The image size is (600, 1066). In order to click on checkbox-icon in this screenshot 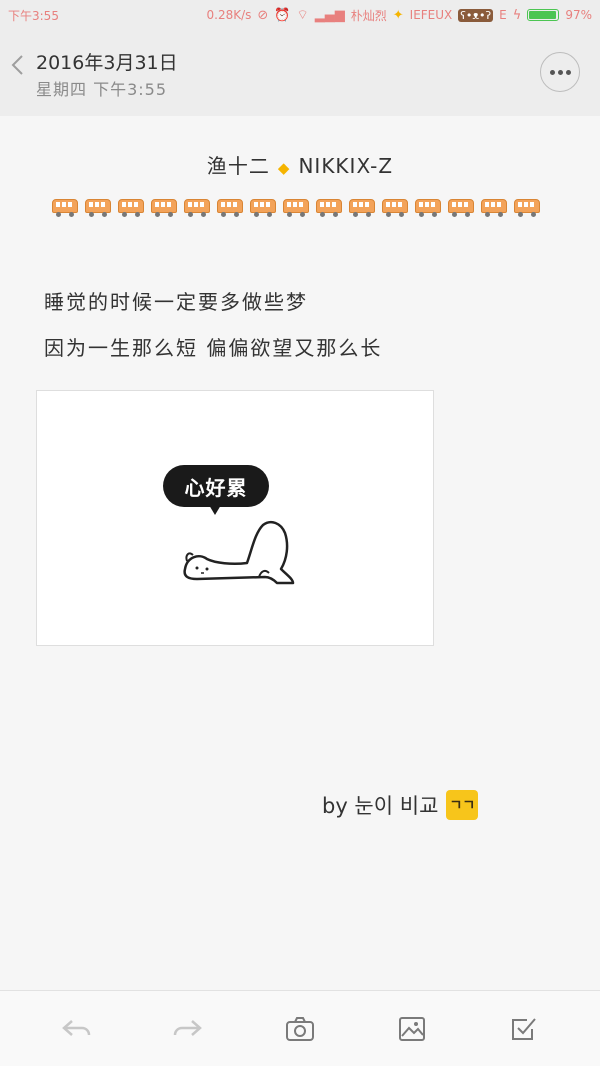, I will do `click(524, 1028)`.